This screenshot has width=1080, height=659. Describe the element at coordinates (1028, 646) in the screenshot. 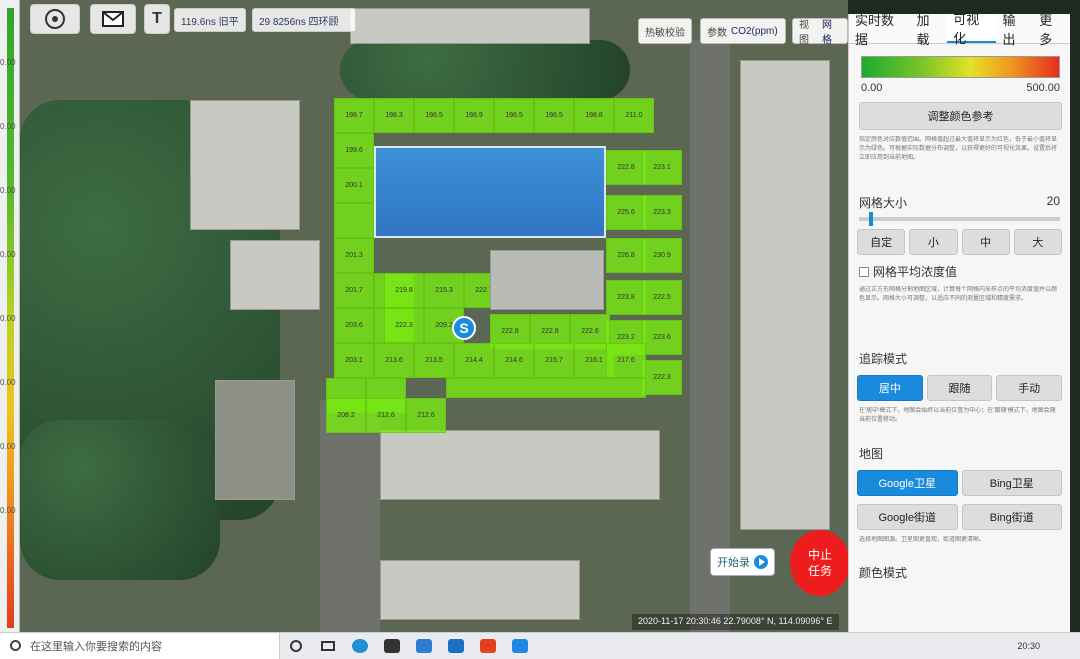

I see `taskbar-clock: 20:30` at that location.